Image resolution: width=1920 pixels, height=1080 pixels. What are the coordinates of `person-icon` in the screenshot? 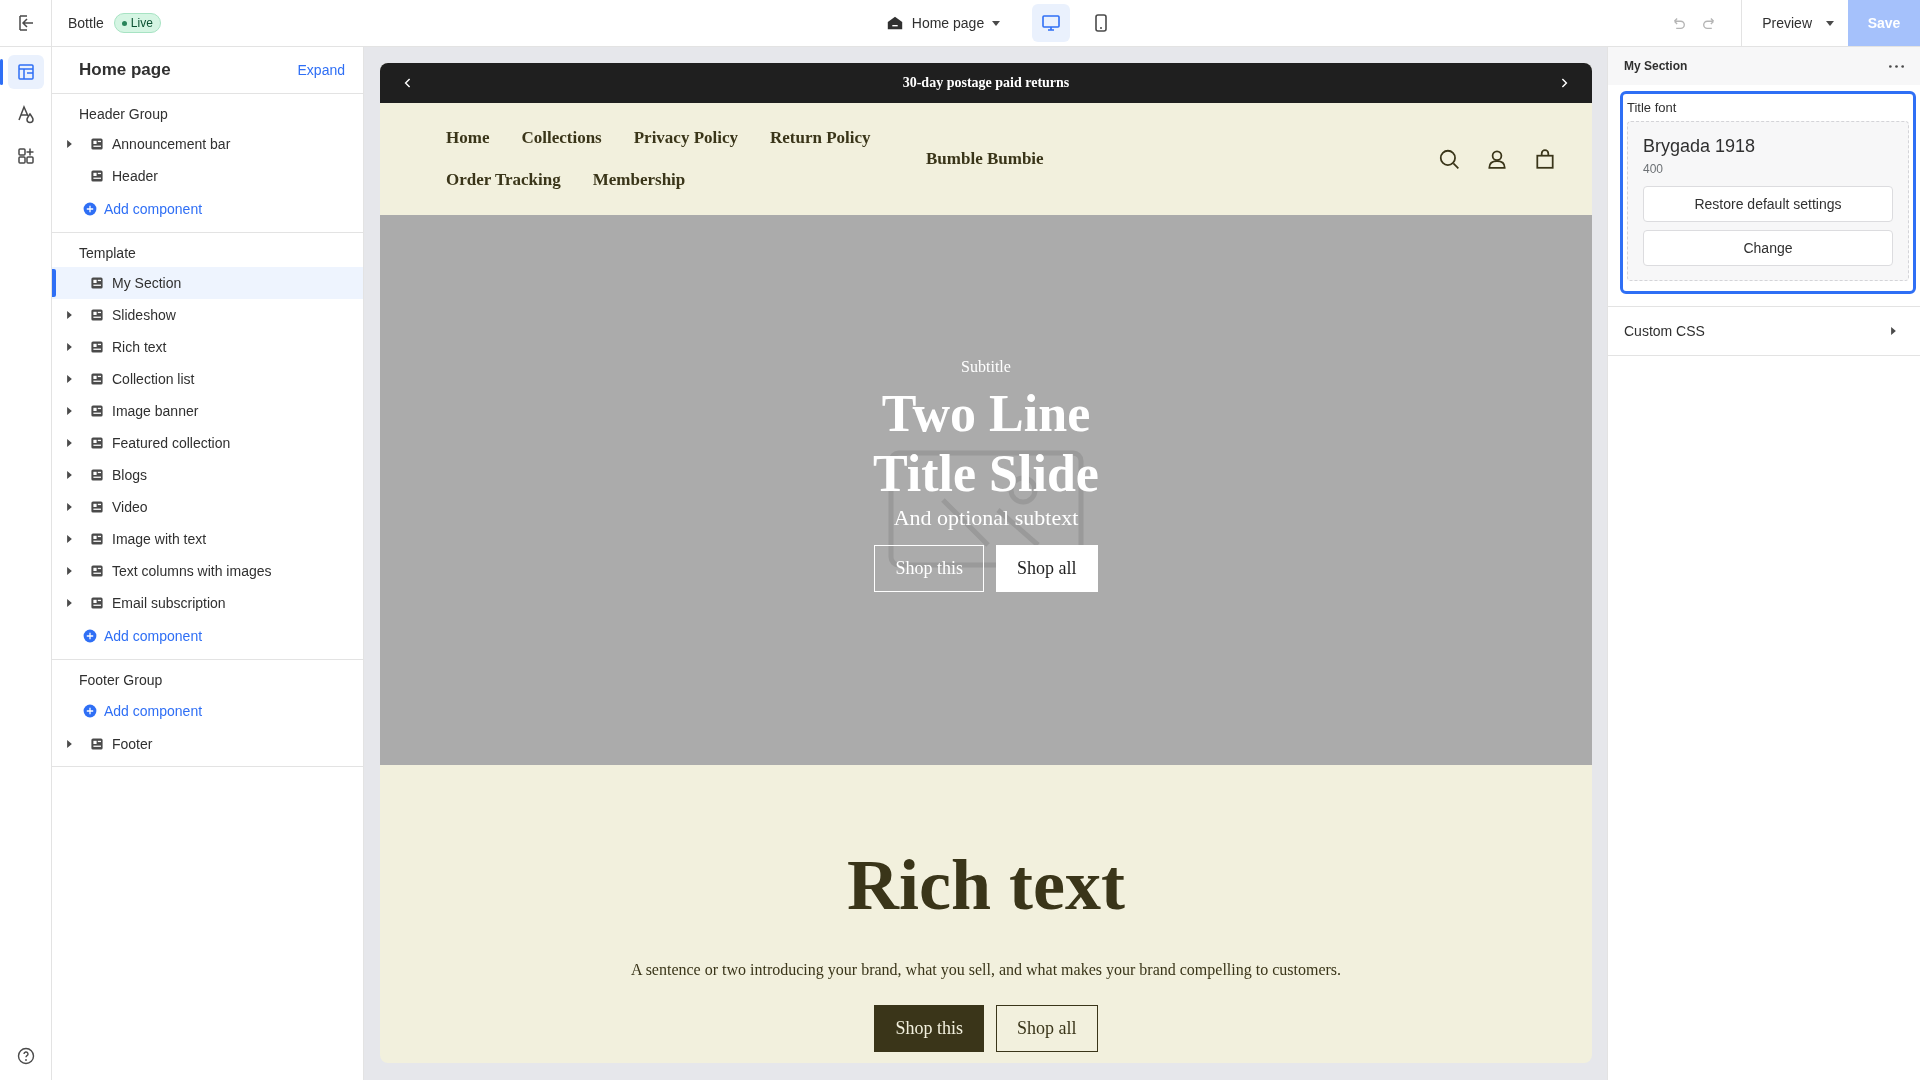 It's located at (1497, 159).